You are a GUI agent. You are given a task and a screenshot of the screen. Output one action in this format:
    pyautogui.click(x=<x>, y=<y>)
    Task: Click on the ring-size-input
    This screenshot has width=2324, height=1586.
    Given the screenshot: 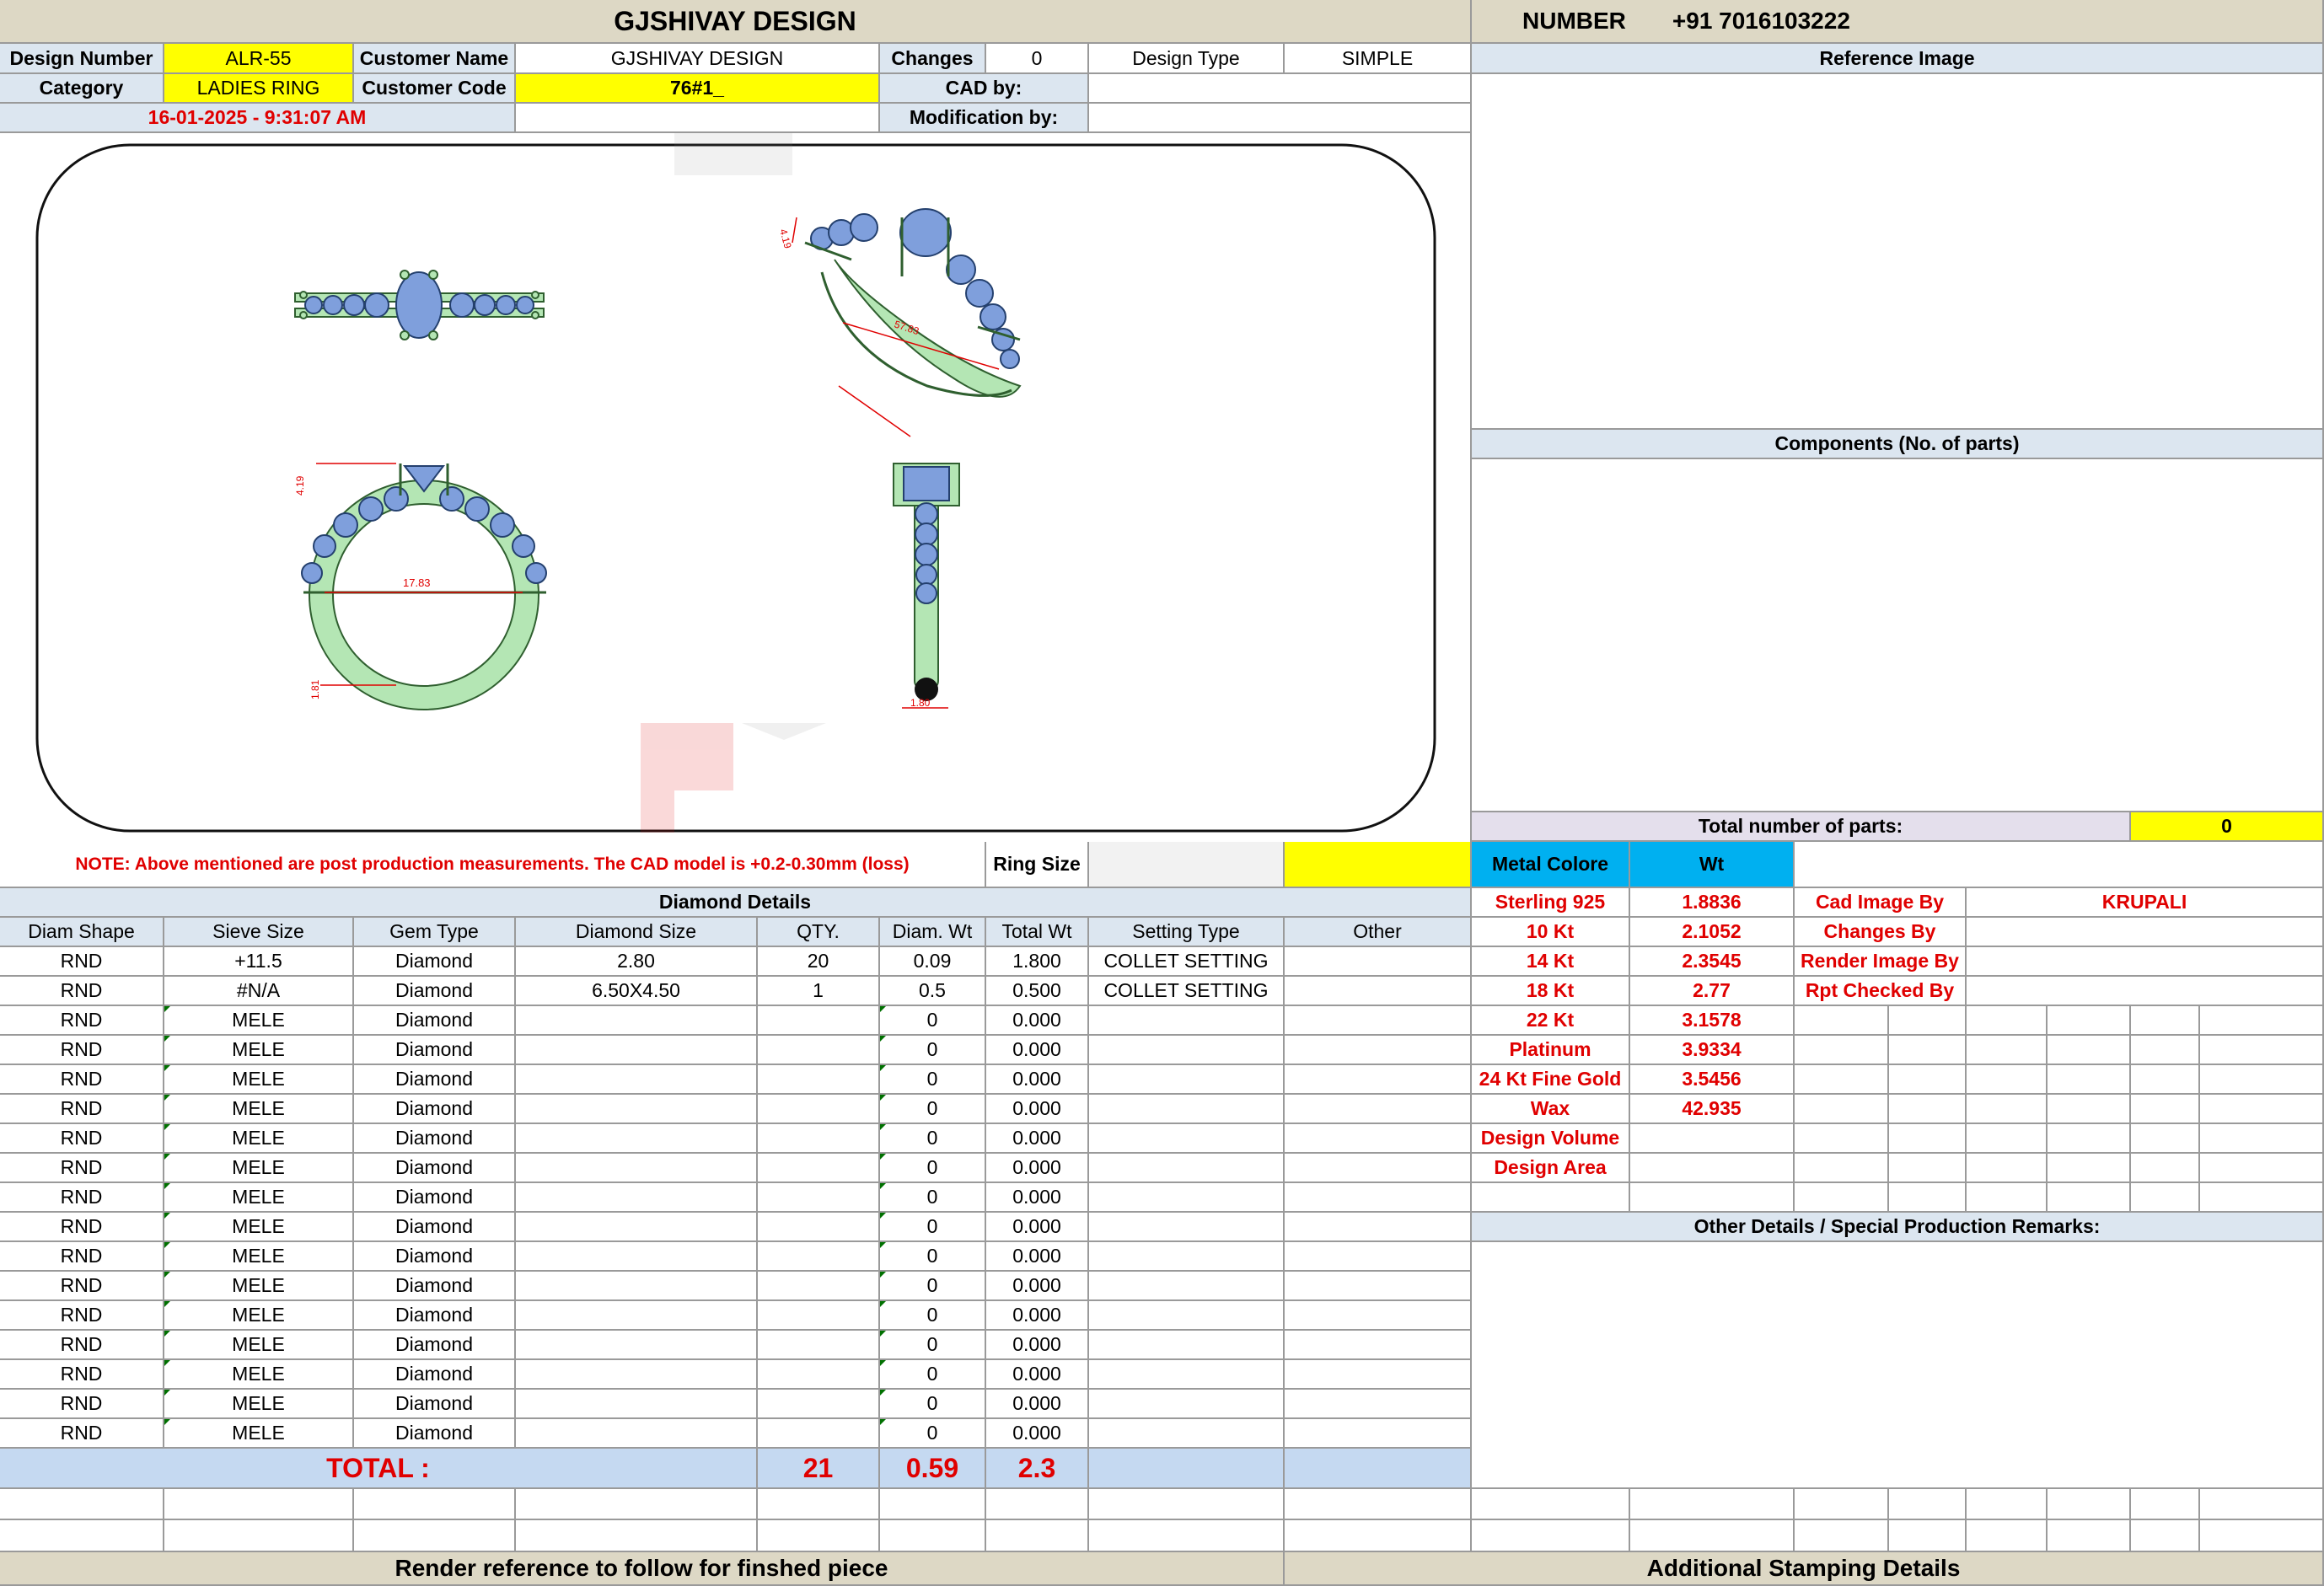 What is the action you would take?
    pyautogui.click(x=1187, y=865)
    